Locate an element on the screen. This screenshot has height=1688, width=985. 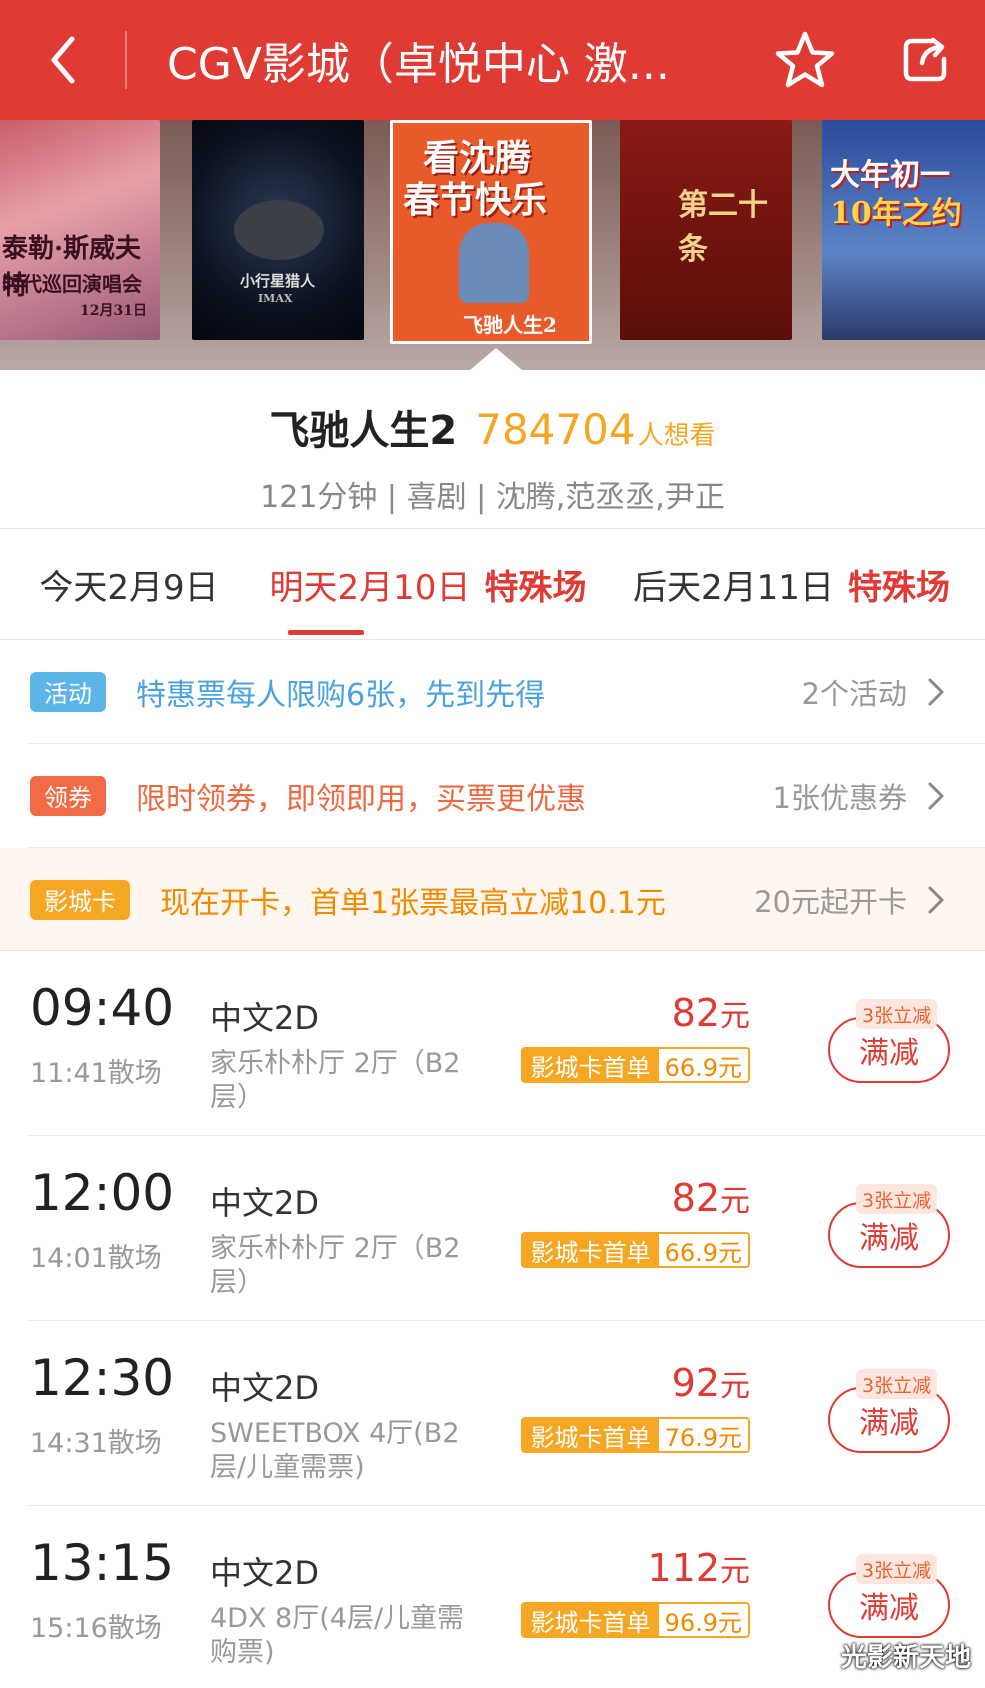
tab-label: 后天2月11日 is located at coordinates (733, 587).